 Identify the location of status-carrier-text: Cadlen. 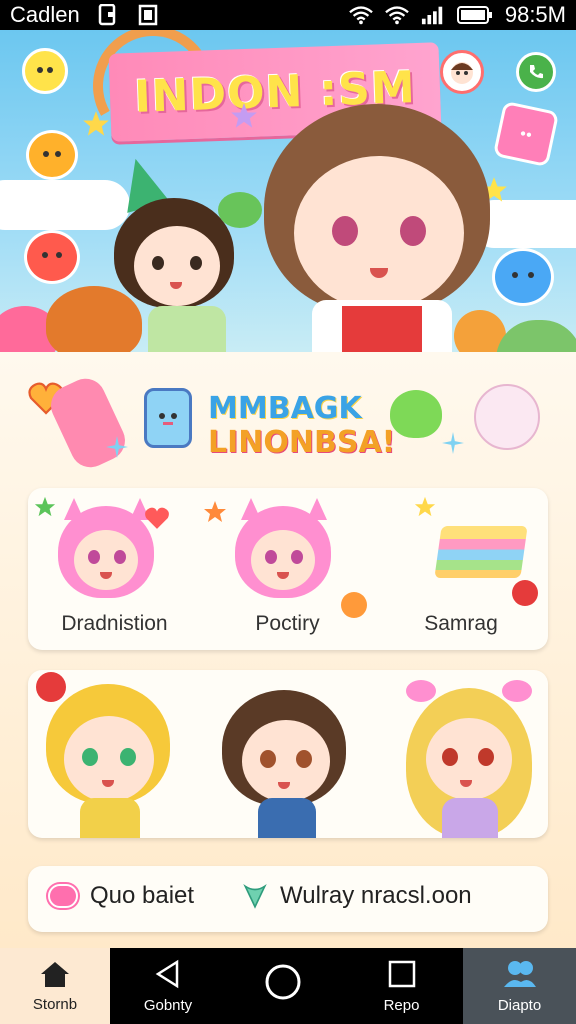
(45, 14).